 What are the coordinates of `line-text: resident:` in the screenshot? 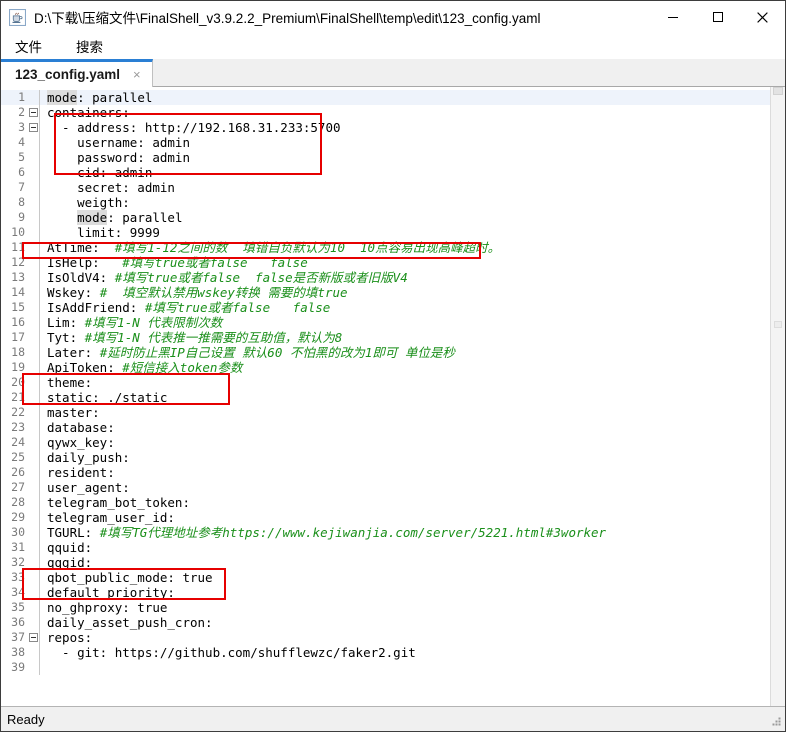 It's located at (405, 472).